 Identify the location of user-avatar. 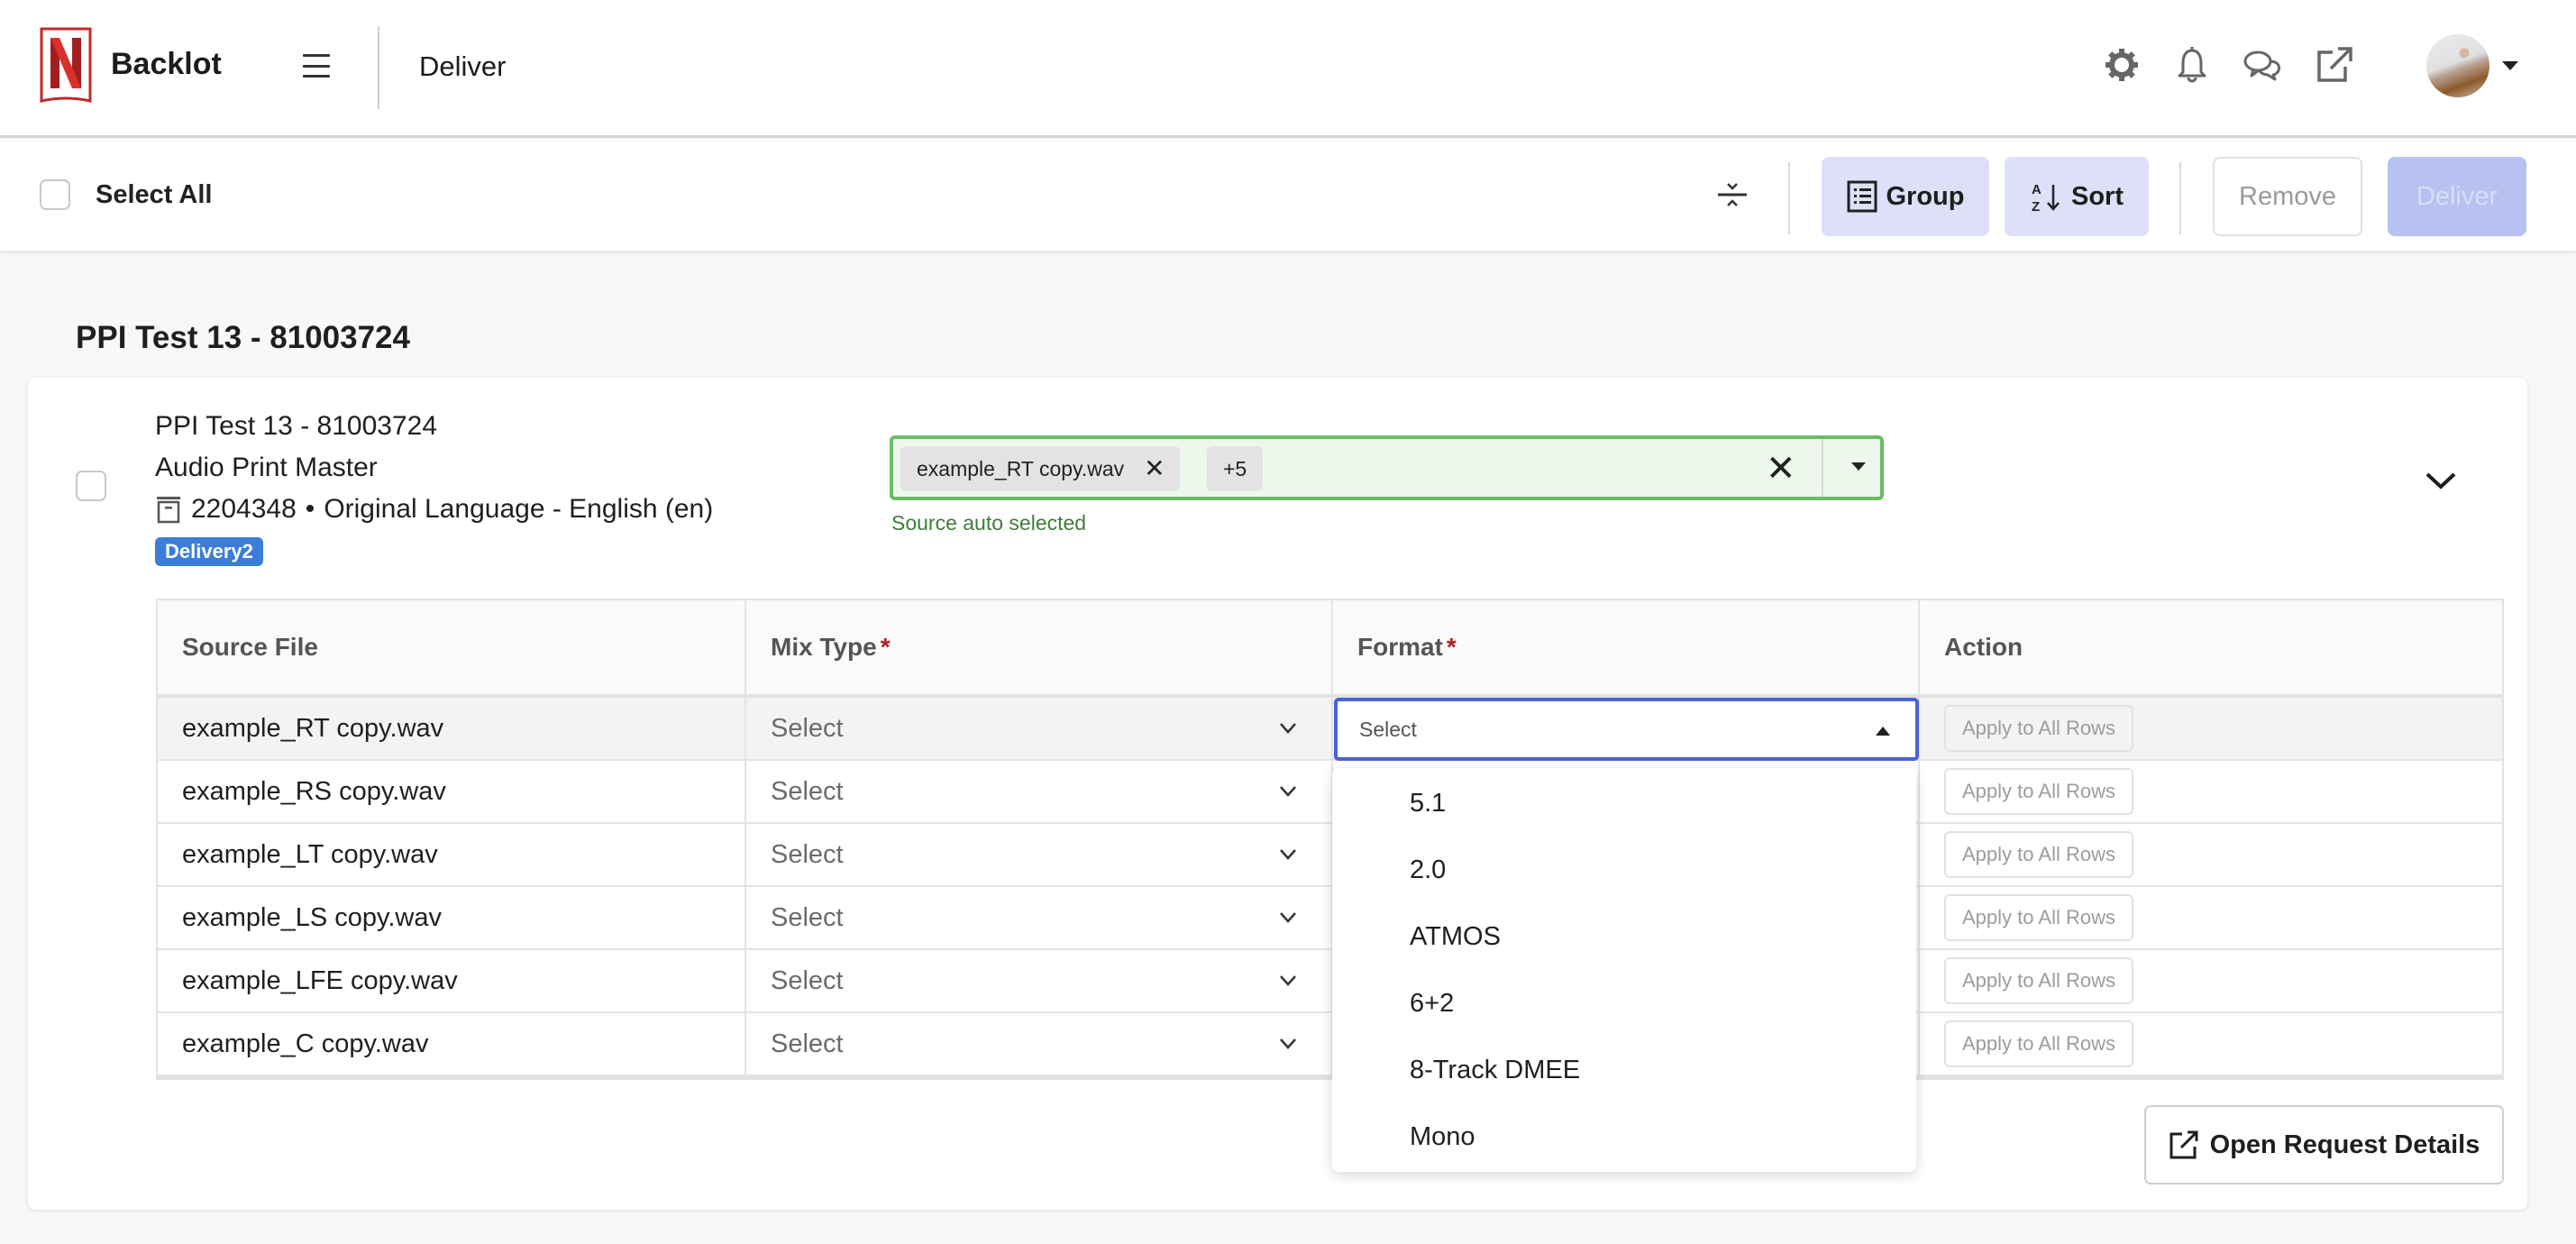
(2457, 65).